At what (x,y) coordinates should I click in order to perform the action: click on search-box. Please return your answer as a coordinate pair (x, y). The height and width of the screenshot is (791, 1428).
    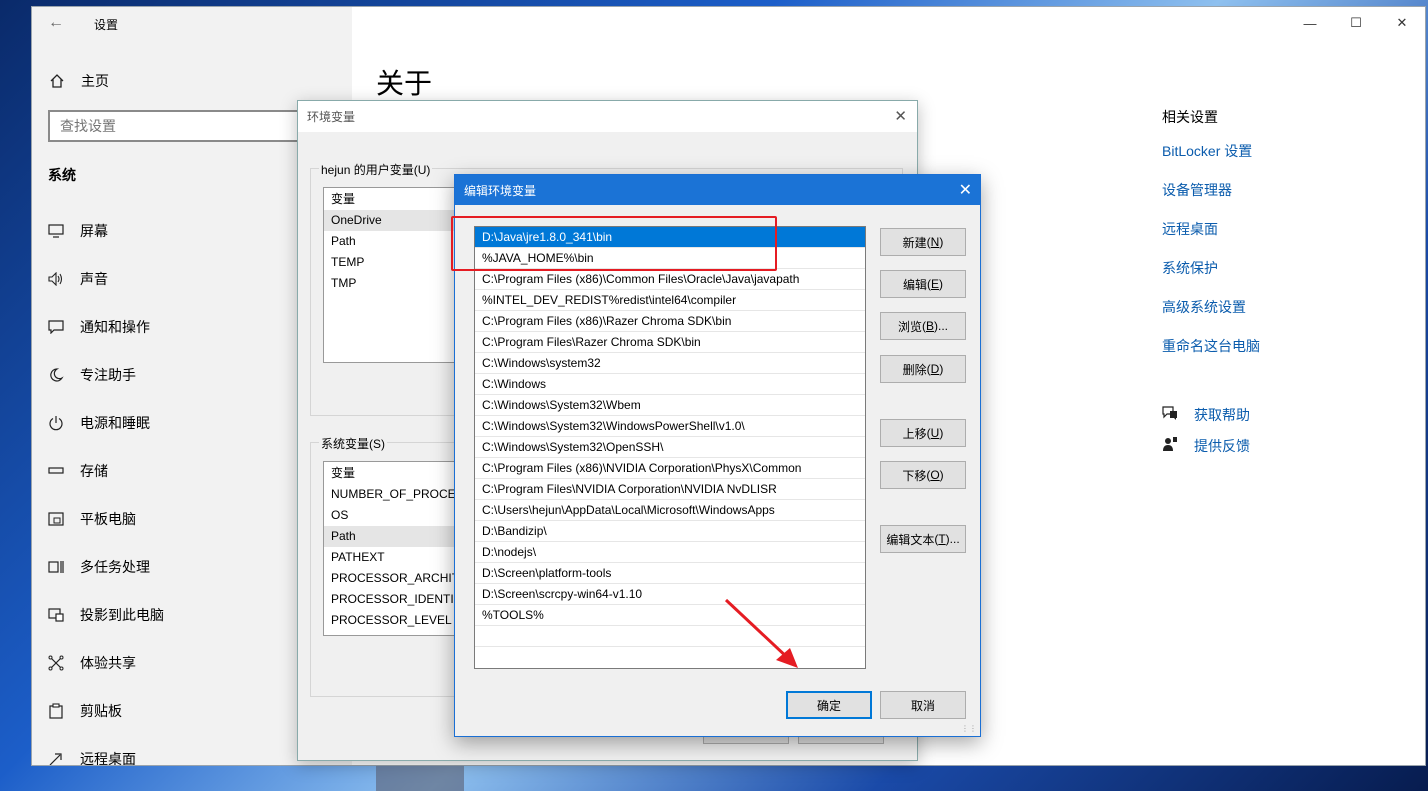
    Looking at the image, I should click on (190, 126).